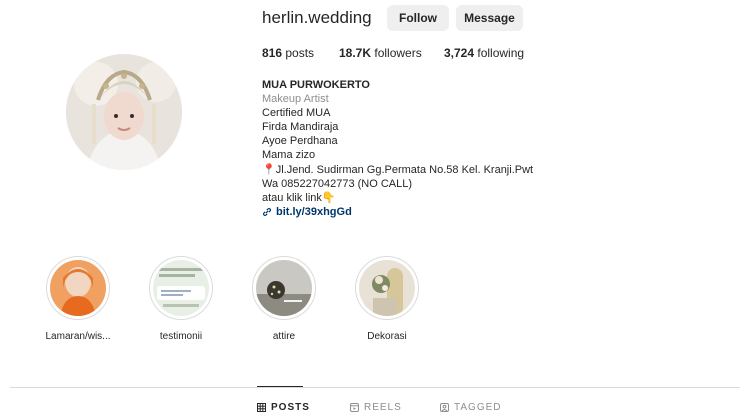  What do you see at coordinates (284, 336) in the screenshot?
I see `highlight-label: attire` at bounding box center [284, 336].